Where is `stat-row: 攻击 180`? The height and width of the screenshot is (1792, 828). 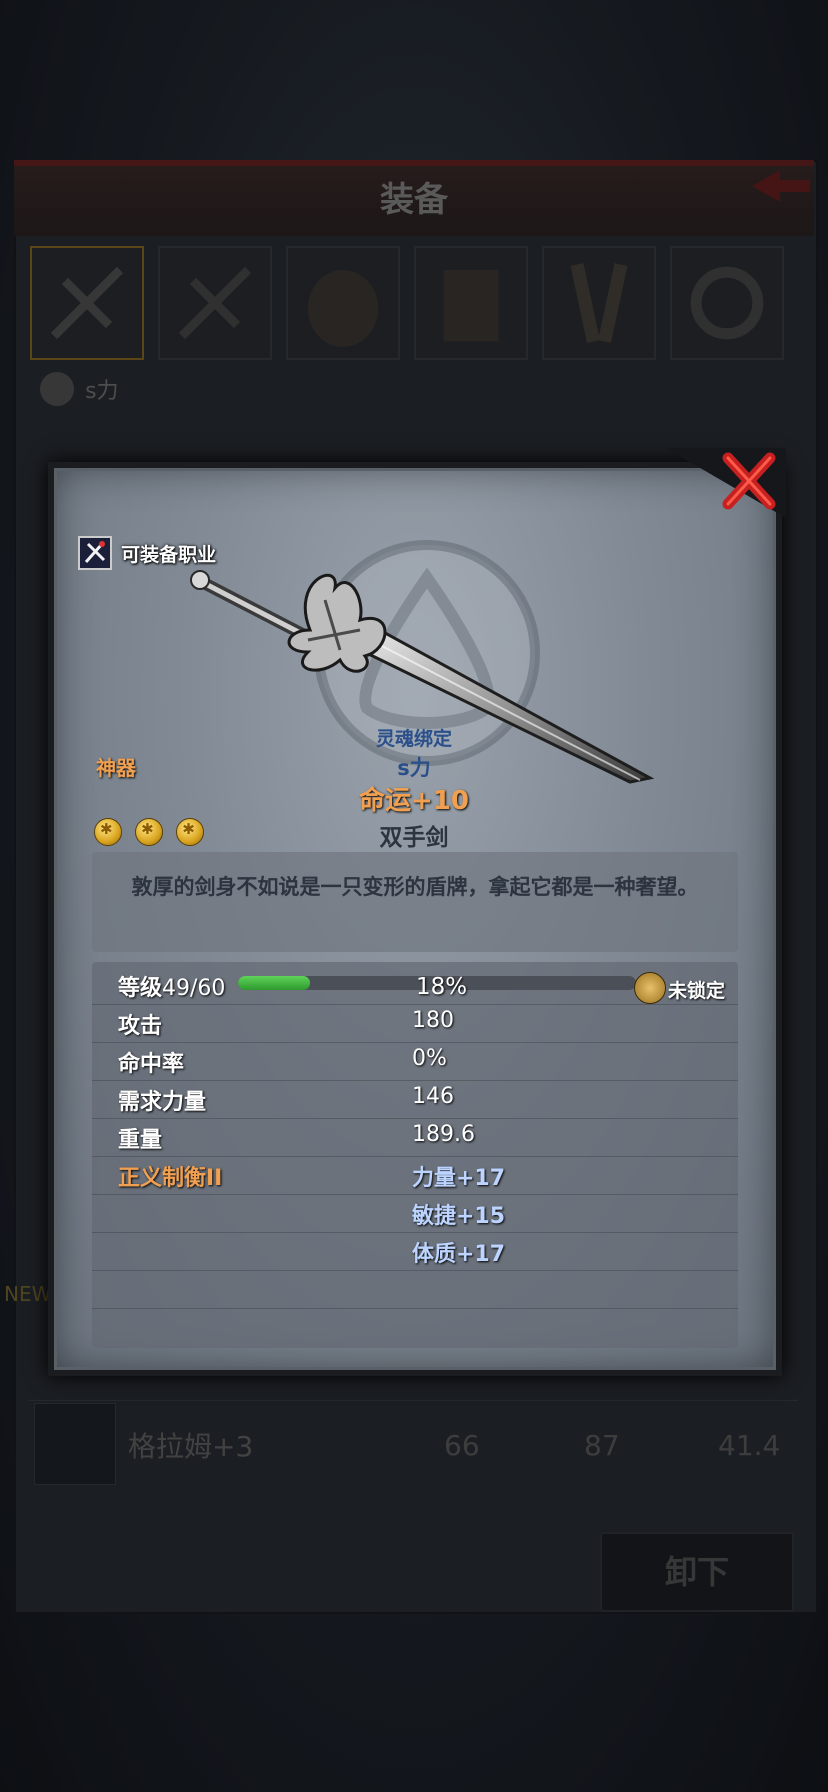 stat-row: 攻击 180 is located at coordinates (415, 1023).